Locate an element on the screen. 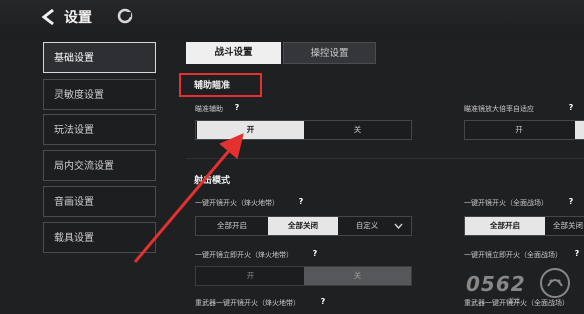  instant-fire-toggle: 开 关 is located at coordinates (303, 276).